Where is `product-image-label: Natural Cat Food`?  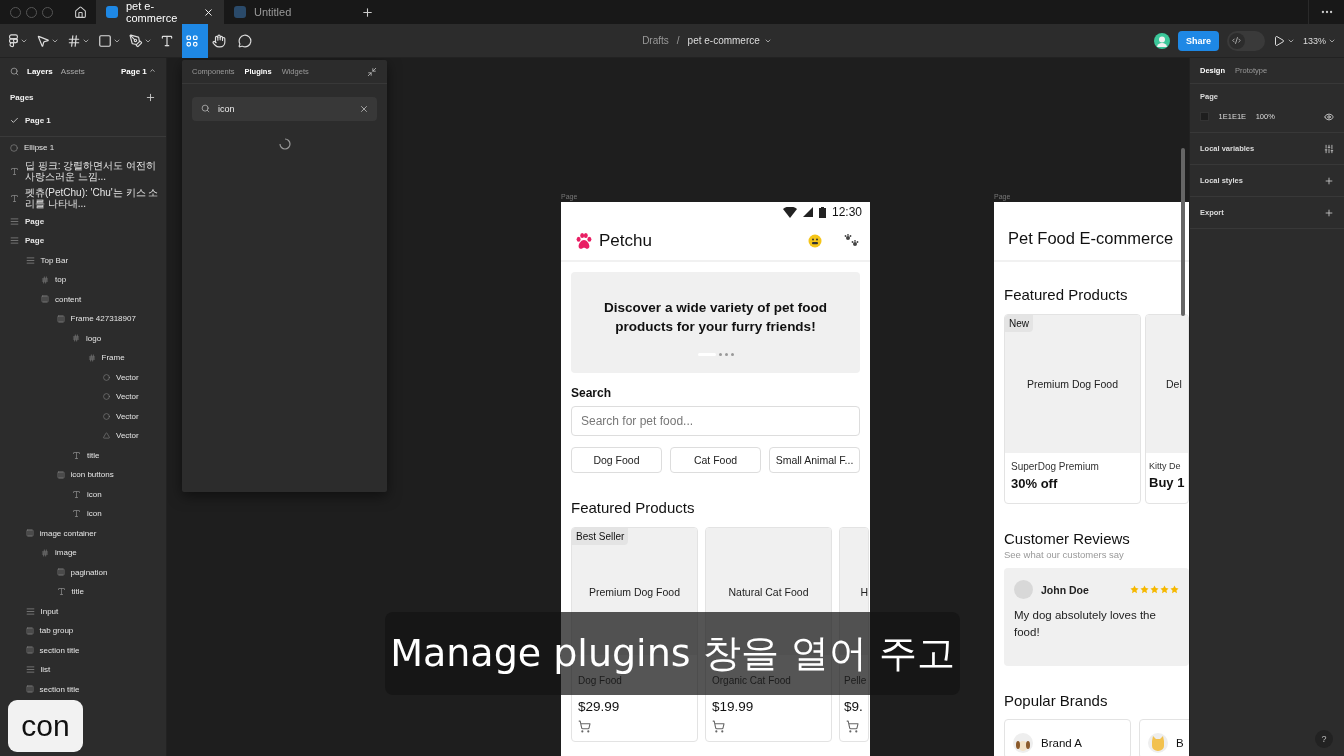
product-image-label: Natural Cat Food is located at coordinates (768, 591).